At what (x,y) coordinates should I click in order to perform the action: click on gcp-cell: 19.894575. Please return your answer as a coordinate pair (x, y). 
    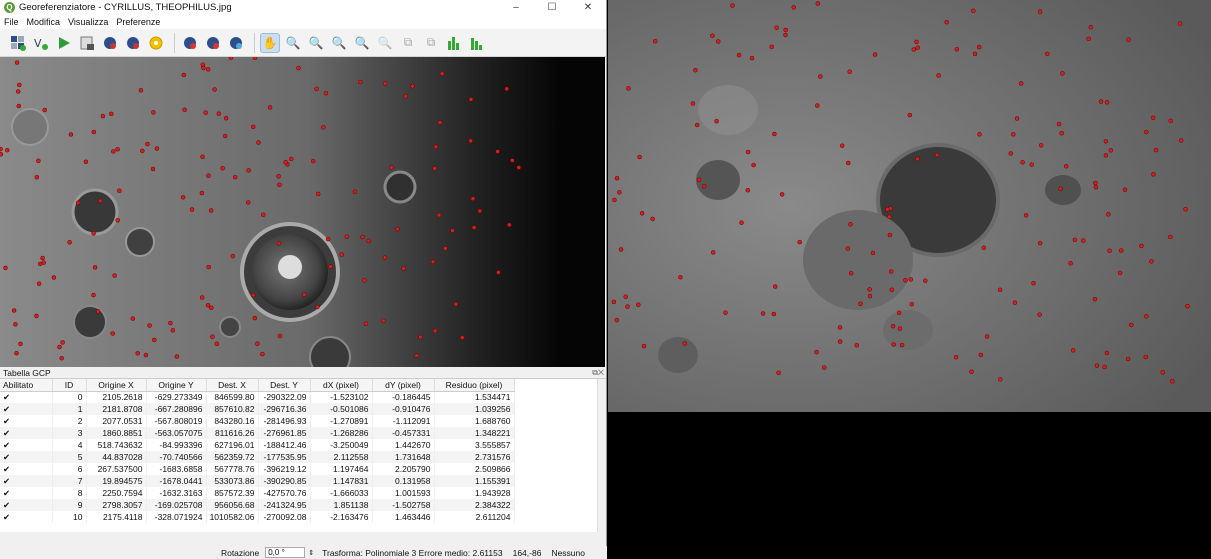
    Looking at the image, I should click on (116, 481).